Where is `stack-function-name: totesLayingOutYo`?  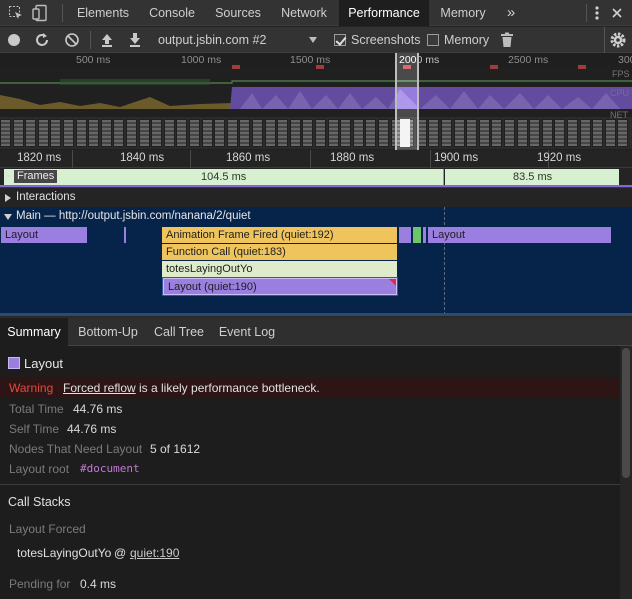
stack-function-name: totesLayingOutYo is located at coordinates (64, 553).